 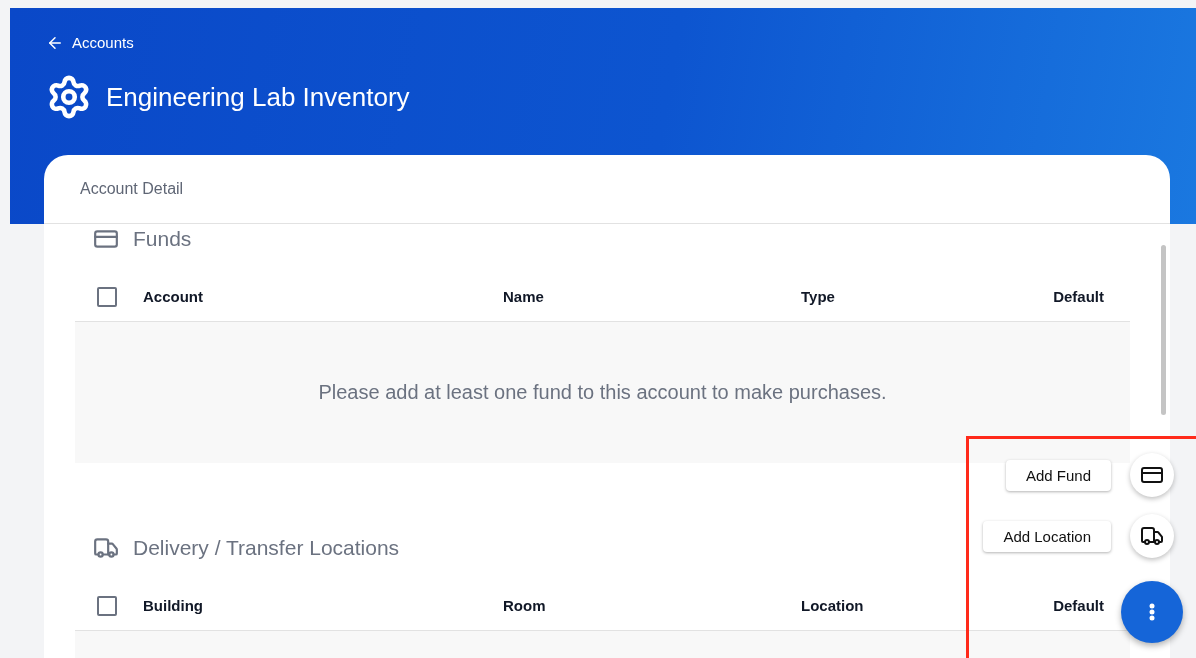 What do you see at coordinates (173, 605) in the screenshot?
I see `column-header: Building` at bounding box center [173, 605].